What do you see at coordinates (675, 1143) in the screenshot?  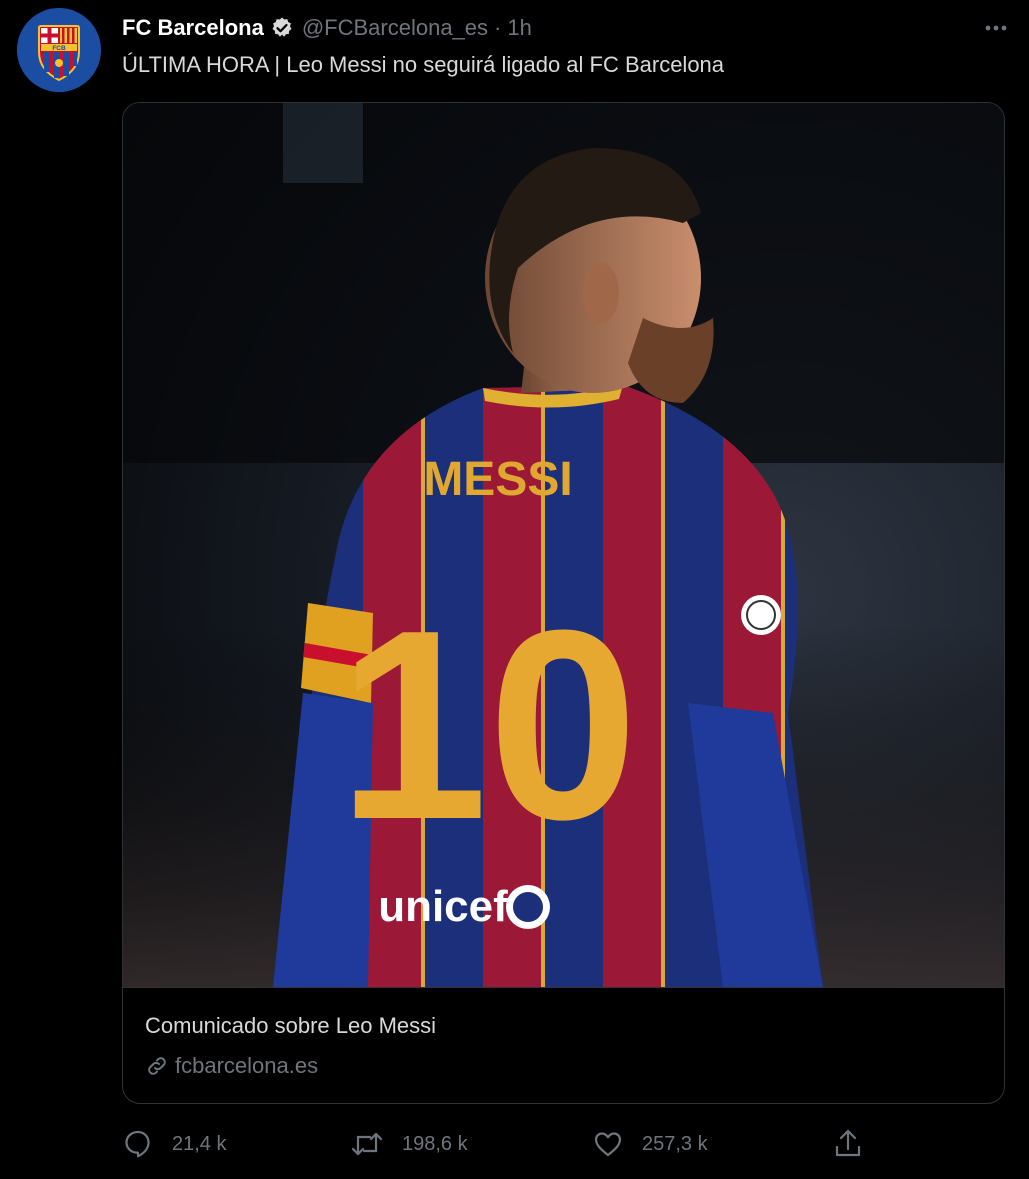 I see `like-count: 257,3 k` at bounding box center [675, 1143].